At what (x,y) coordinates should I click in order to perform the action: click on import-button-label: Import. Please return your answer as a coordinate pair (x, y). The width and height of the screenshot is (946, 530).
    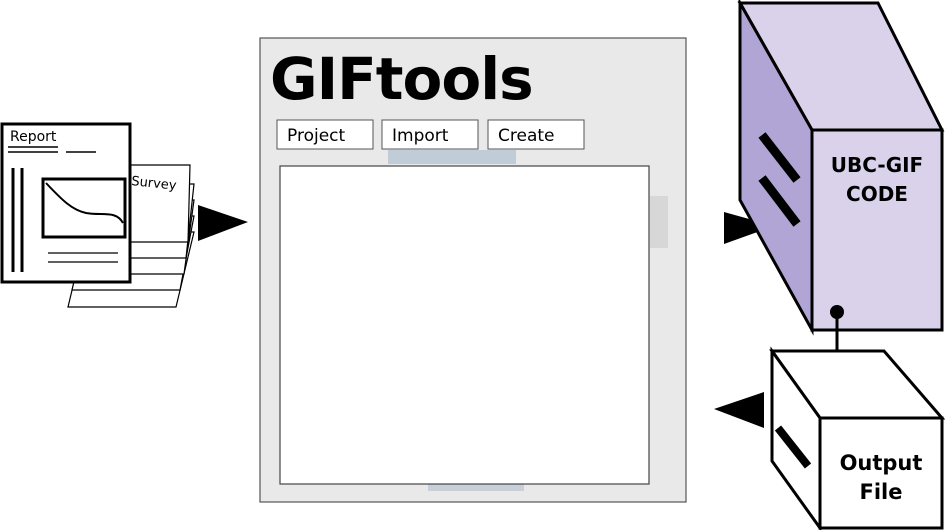
    Looking at the image, I should click on (420, 136).